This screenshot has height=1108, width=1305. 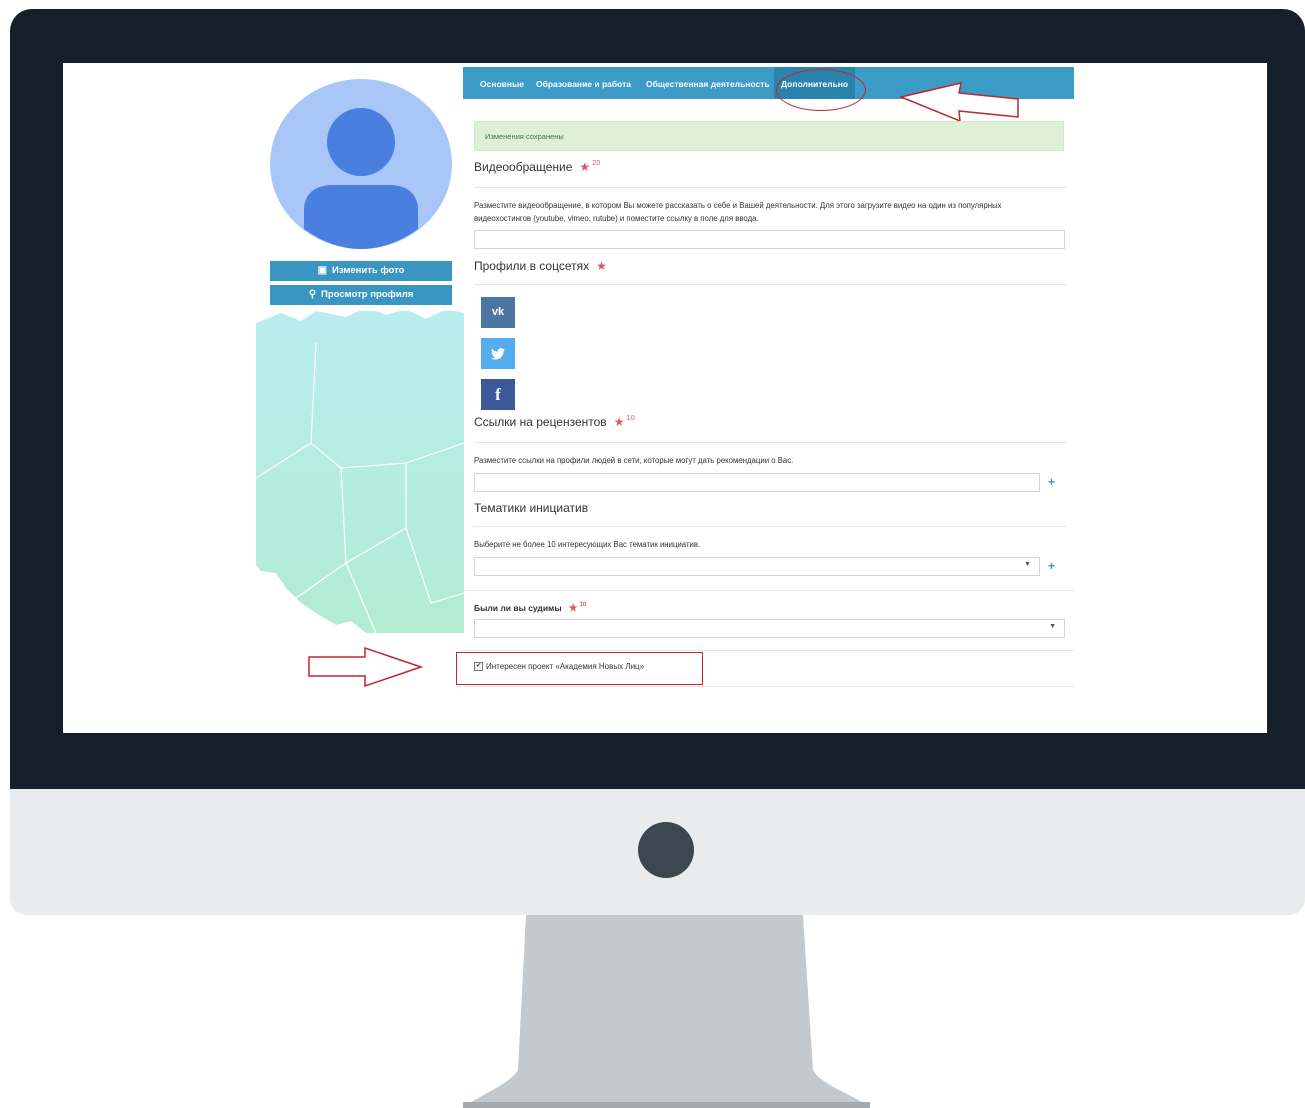 What do you see at coordinates (579, 668) in the screenshot?
I see `annotation-box` at bounding box center [579, 668].